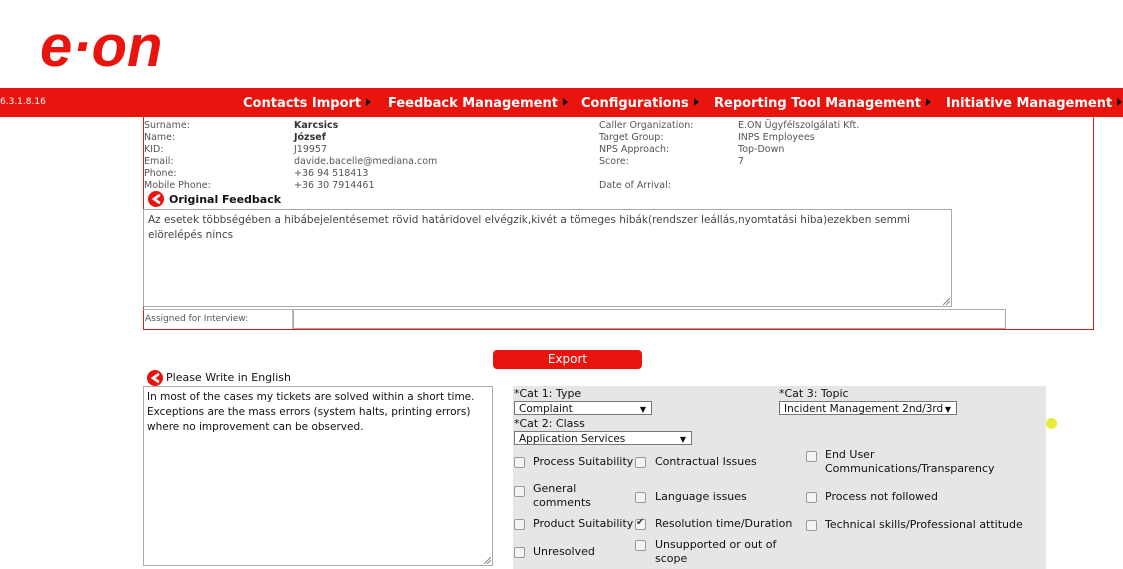 This screenshot has height=569, width=1123. Describe the element at coordinates (640, 545) in the screenshot. I see `checkbox-unsupported` at that location.